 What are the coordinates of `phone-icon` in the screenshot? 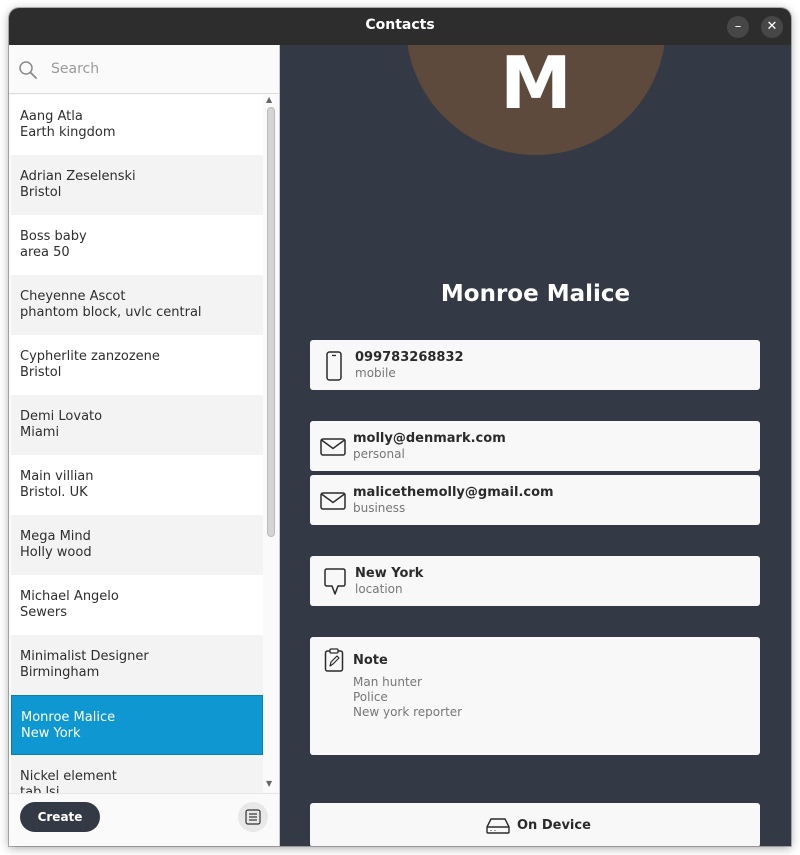 It's located at (334, 368).